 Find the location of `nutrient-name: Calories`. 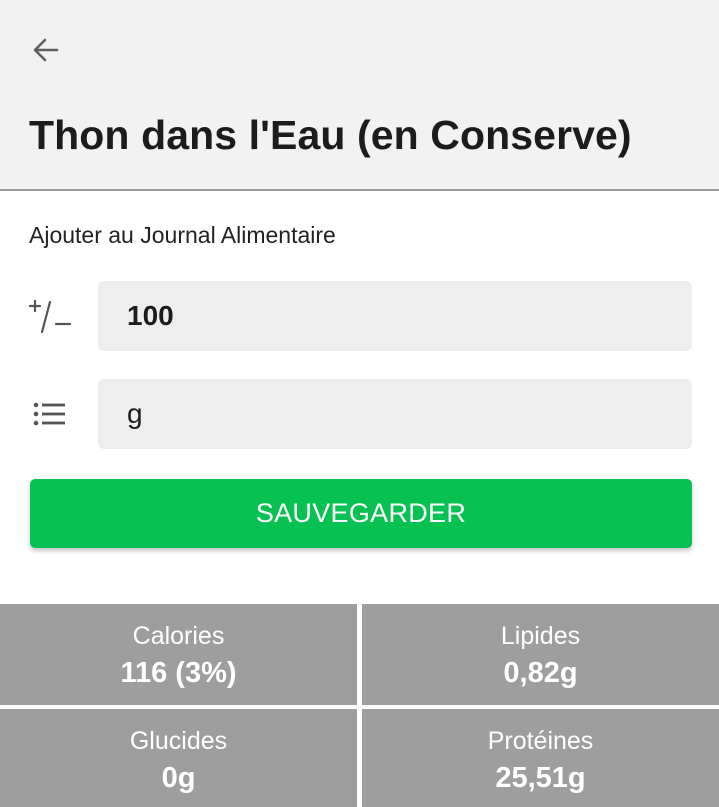

nutrient-name: Calories is located at coordinates (178, 636).